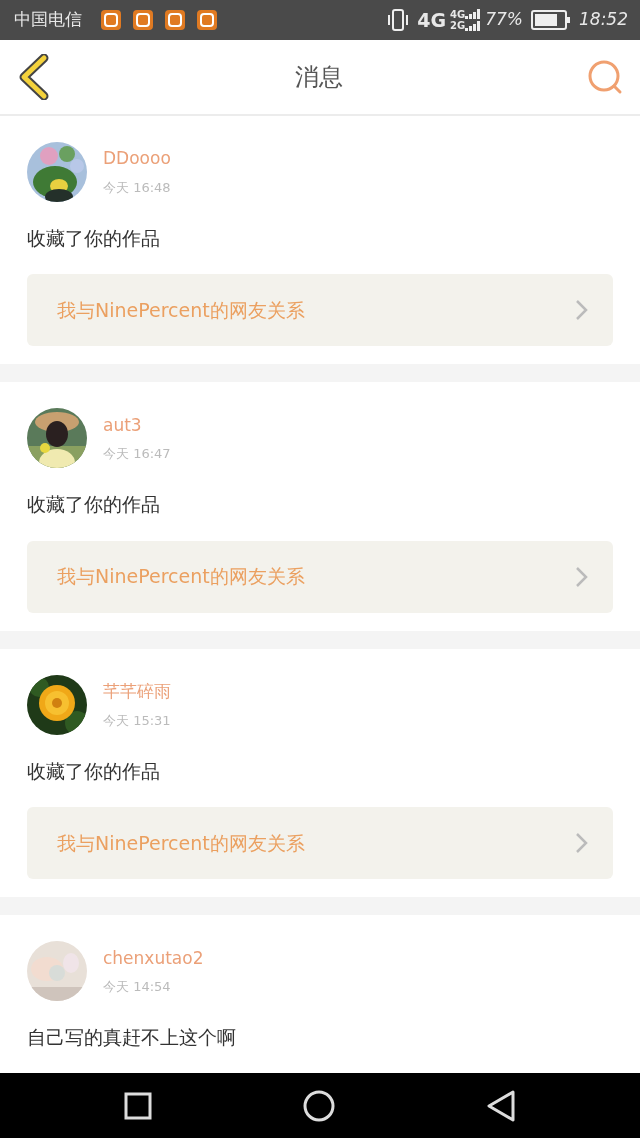  Describe the element at coordinates (319, 78) in the screenshot. I see `page-title: 消息` at that location.